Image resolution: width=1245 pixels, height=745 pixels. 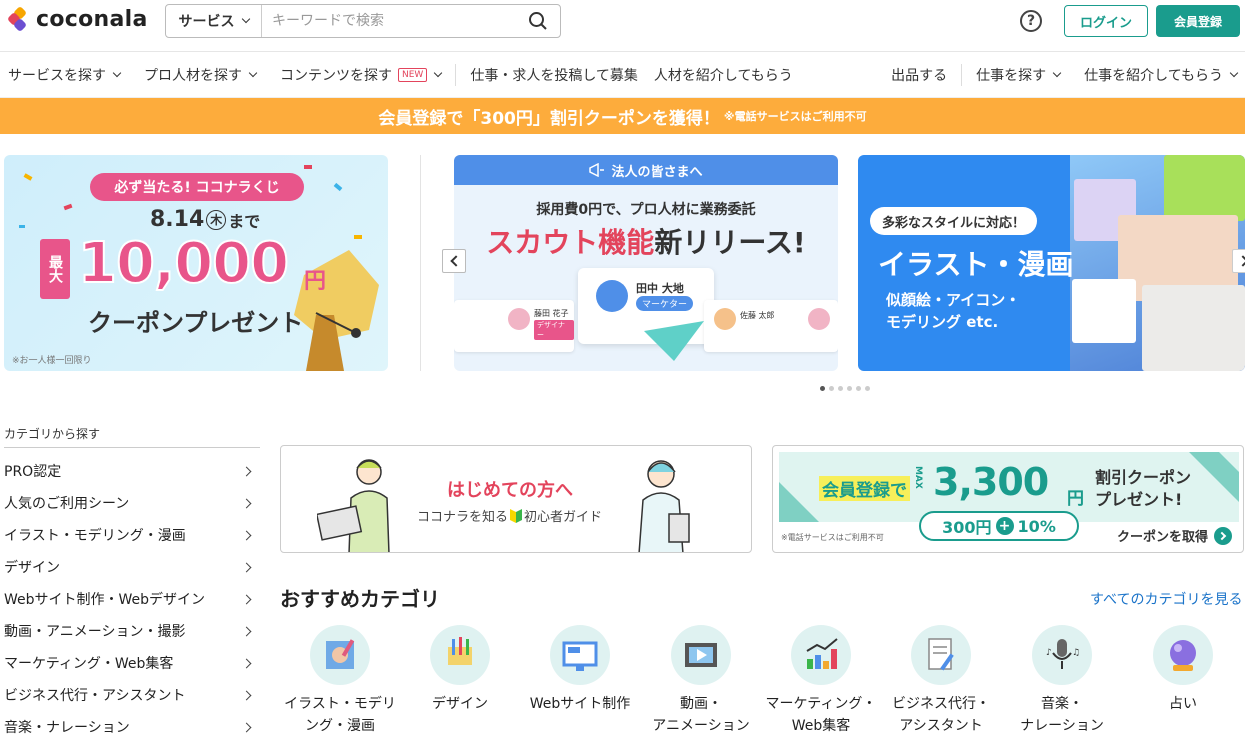 What do you see at coordinates (420, 263) in the screenshot?
I see `banner-divider` at bounding box center [420, 263].